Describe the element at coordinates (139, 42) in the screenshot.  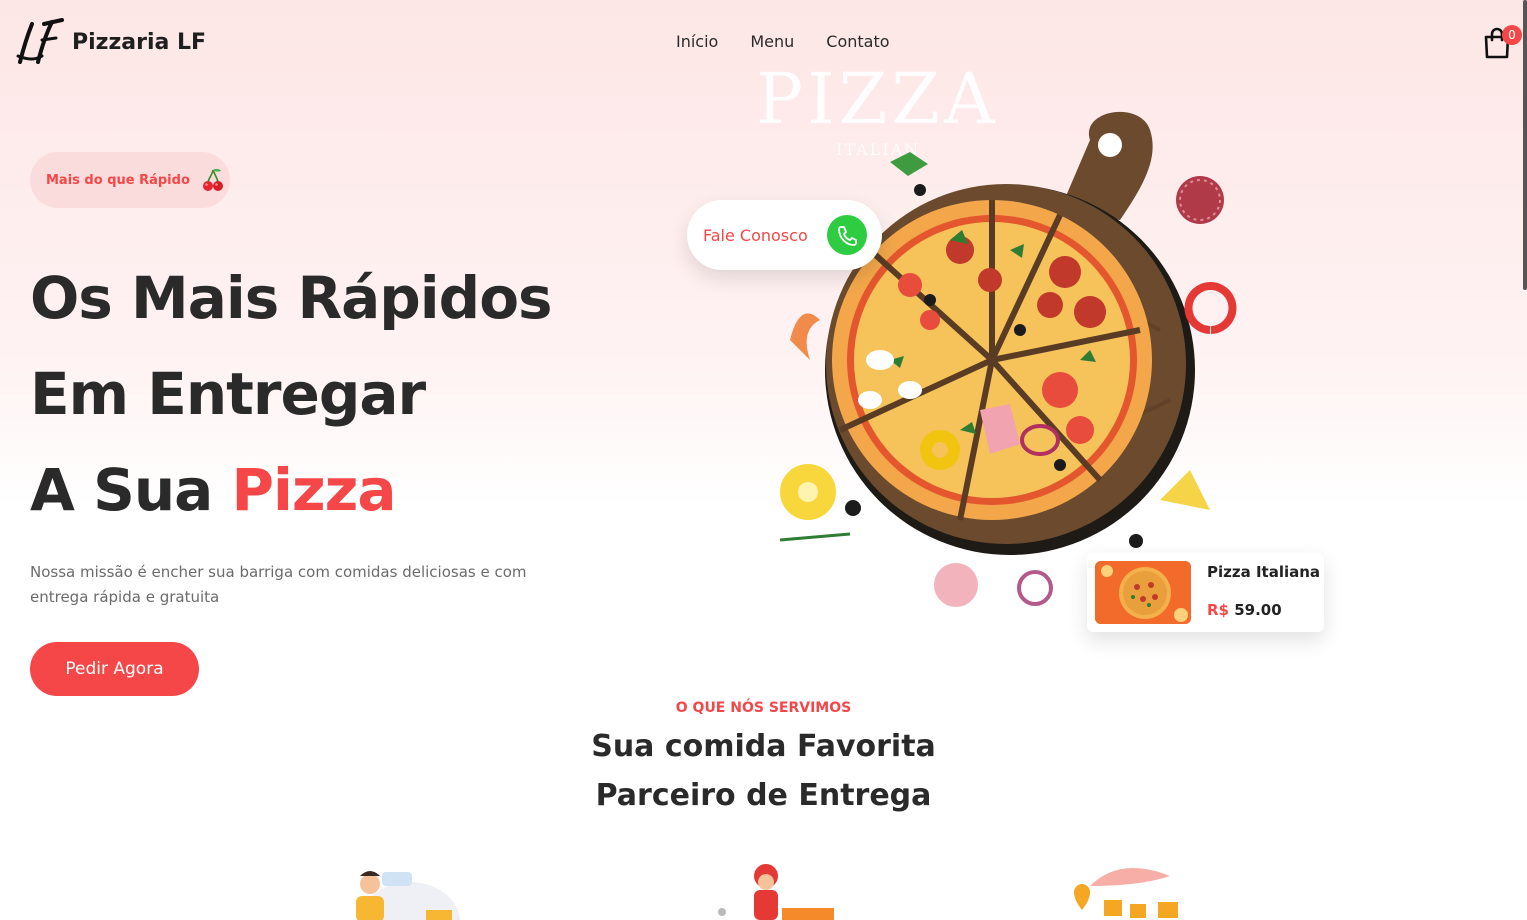
I see `brand-name: Pizzaria LF` at that location.